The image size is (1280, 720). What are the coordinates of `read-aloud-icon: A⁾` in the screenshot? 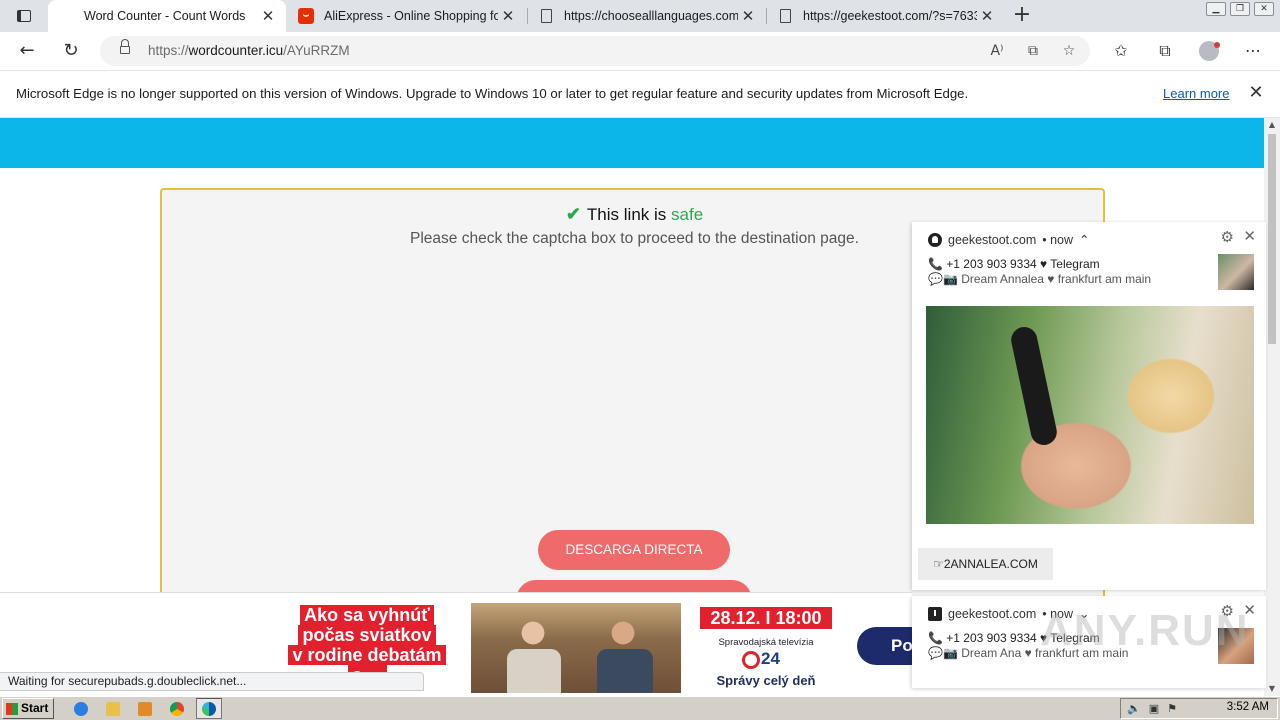 It's located at (997, 51).